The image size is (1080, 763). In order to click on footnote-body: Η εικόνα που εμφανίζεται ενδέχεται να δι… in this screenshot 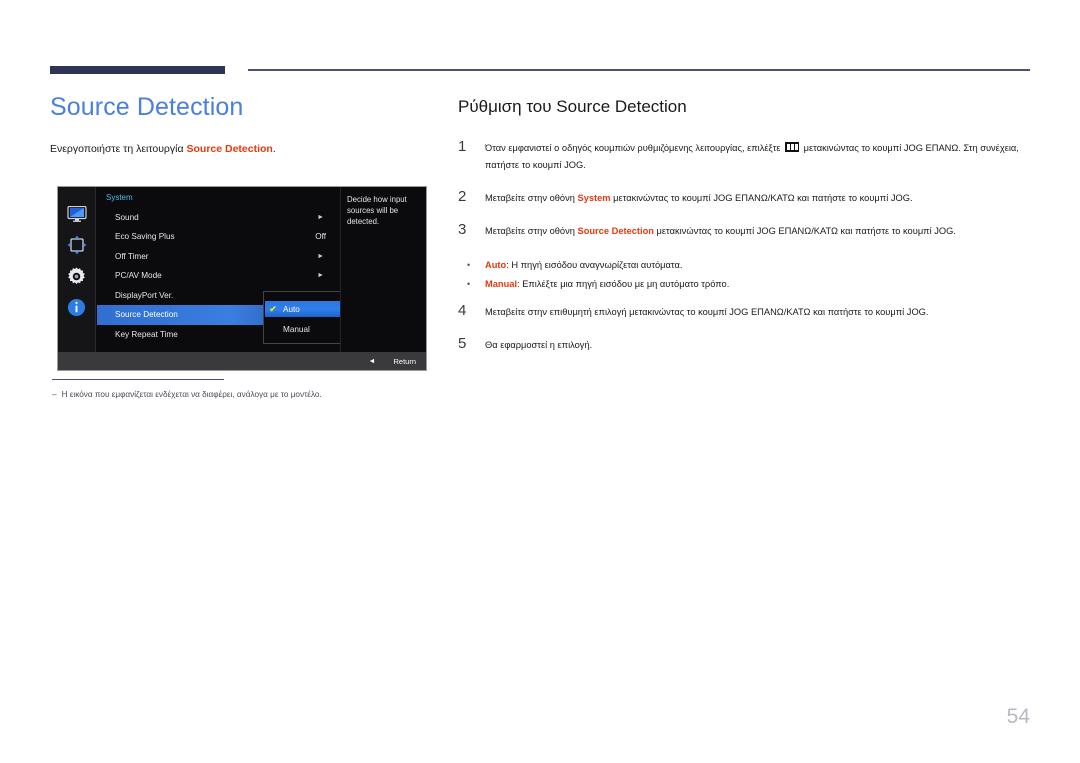, I will do `click(191, 394)`.